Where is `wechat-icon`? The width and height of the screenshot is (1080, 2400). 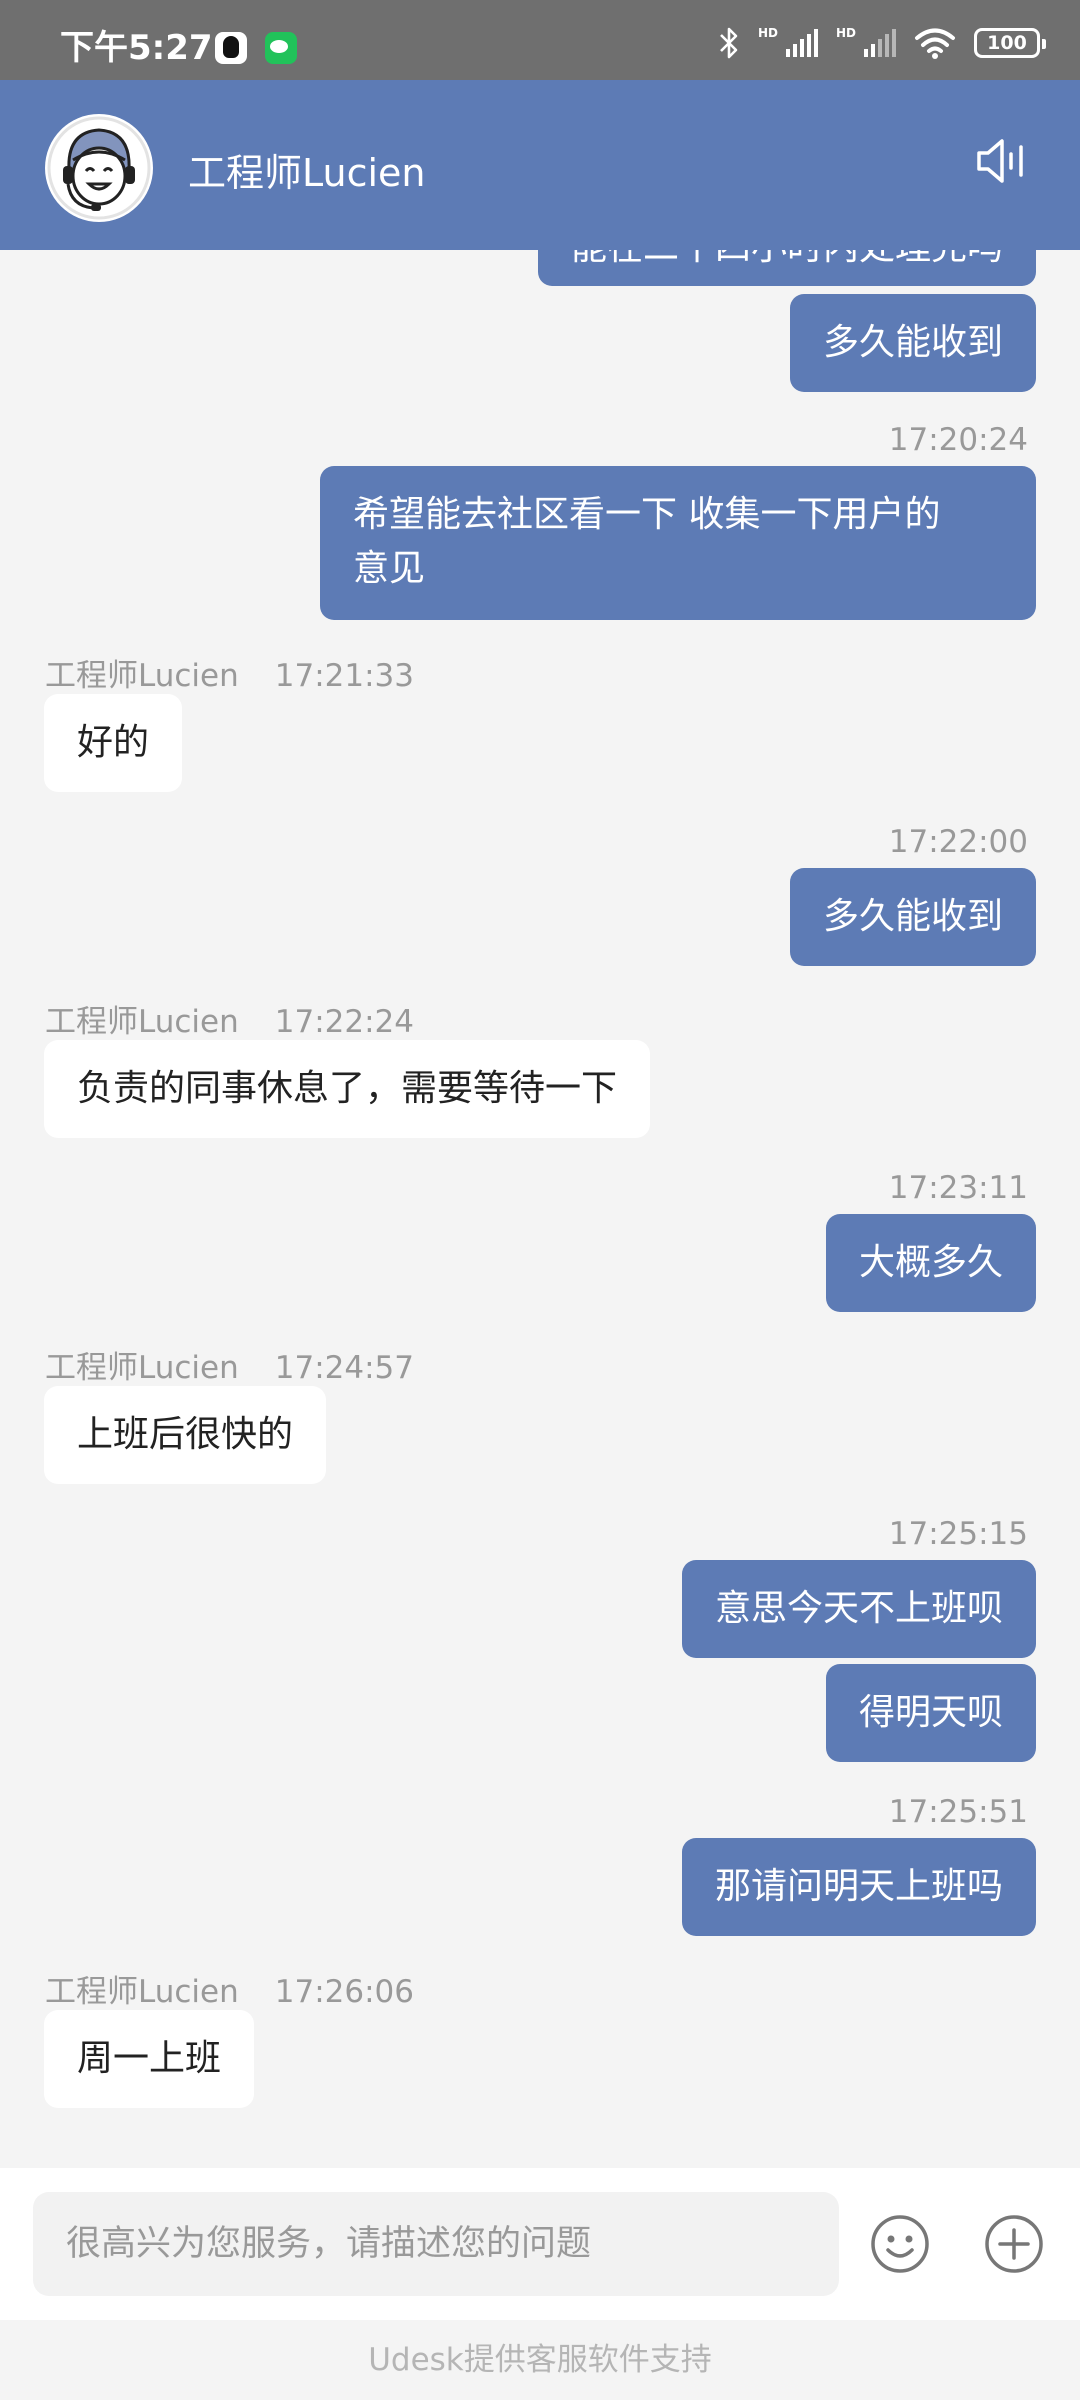
wechat-icon is located at coordinates (281, 48).